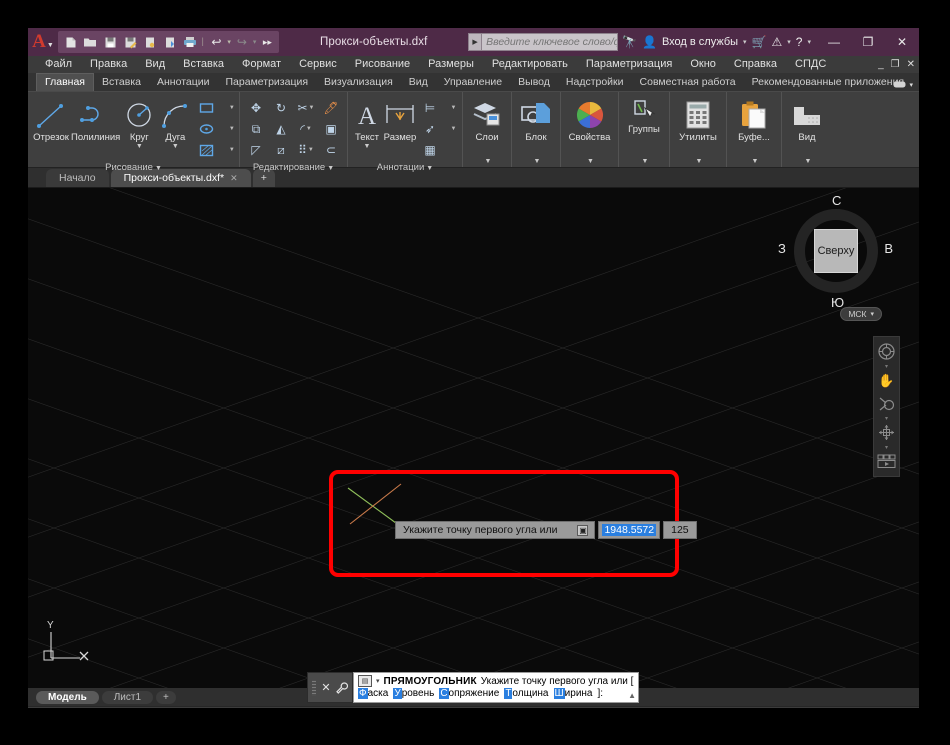  What do you see at coordinates (700, 42) in the screenshot?
I see `signin-label: Вход в службы` at bounding box center [700, 42].